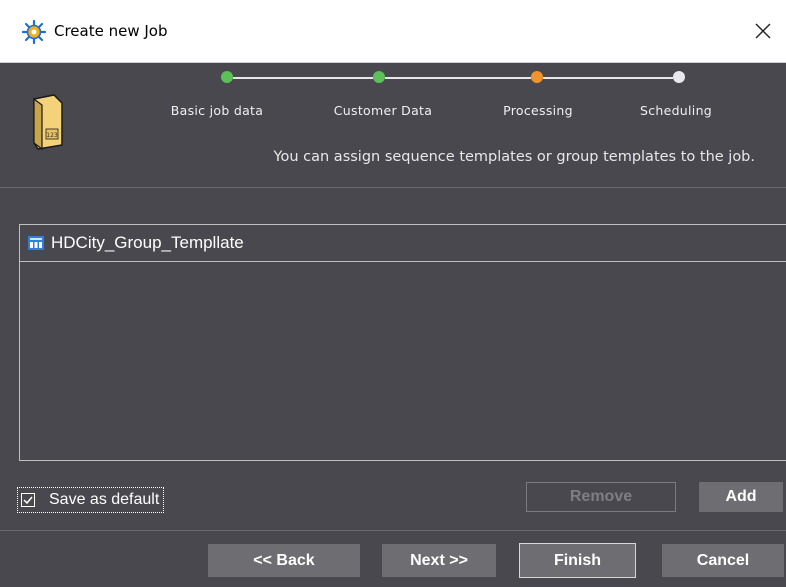  What do you see at coordinates (741, 497) in the screenshot?
I see `add-button: Add` at bounding box center [741, 497].